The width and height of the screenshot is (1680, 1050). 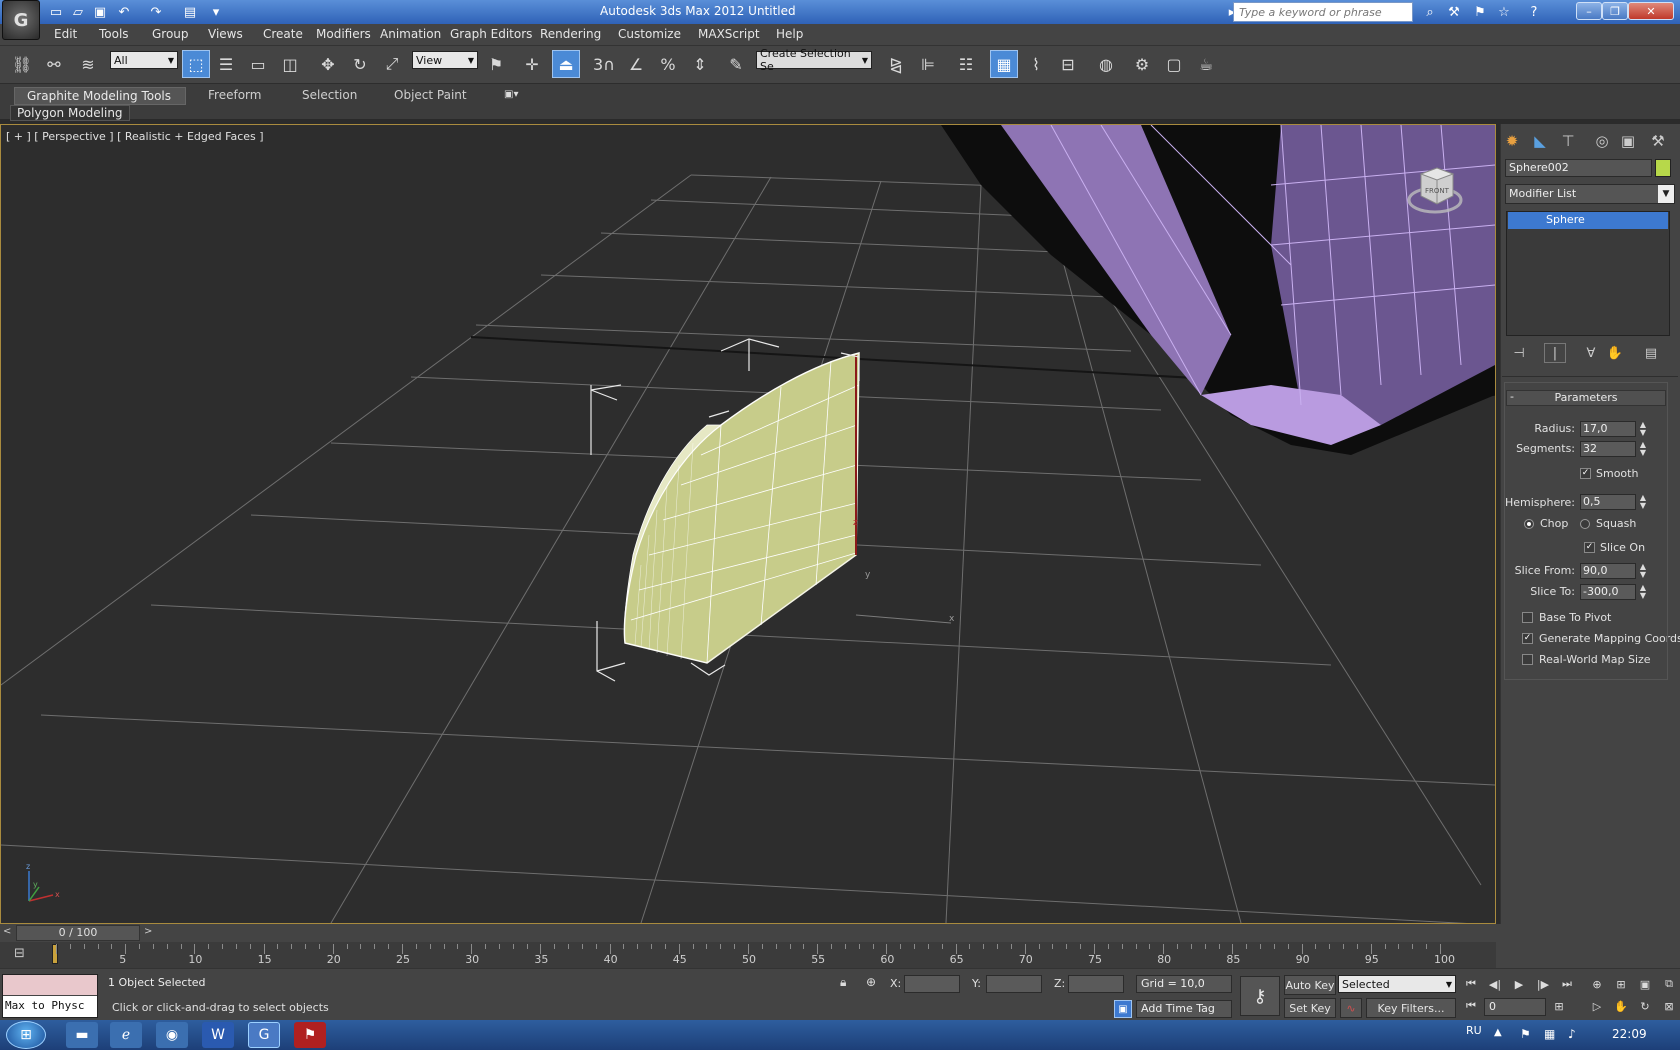 I want to click on save-file-icon: ▣, so click(x=100, y=12).